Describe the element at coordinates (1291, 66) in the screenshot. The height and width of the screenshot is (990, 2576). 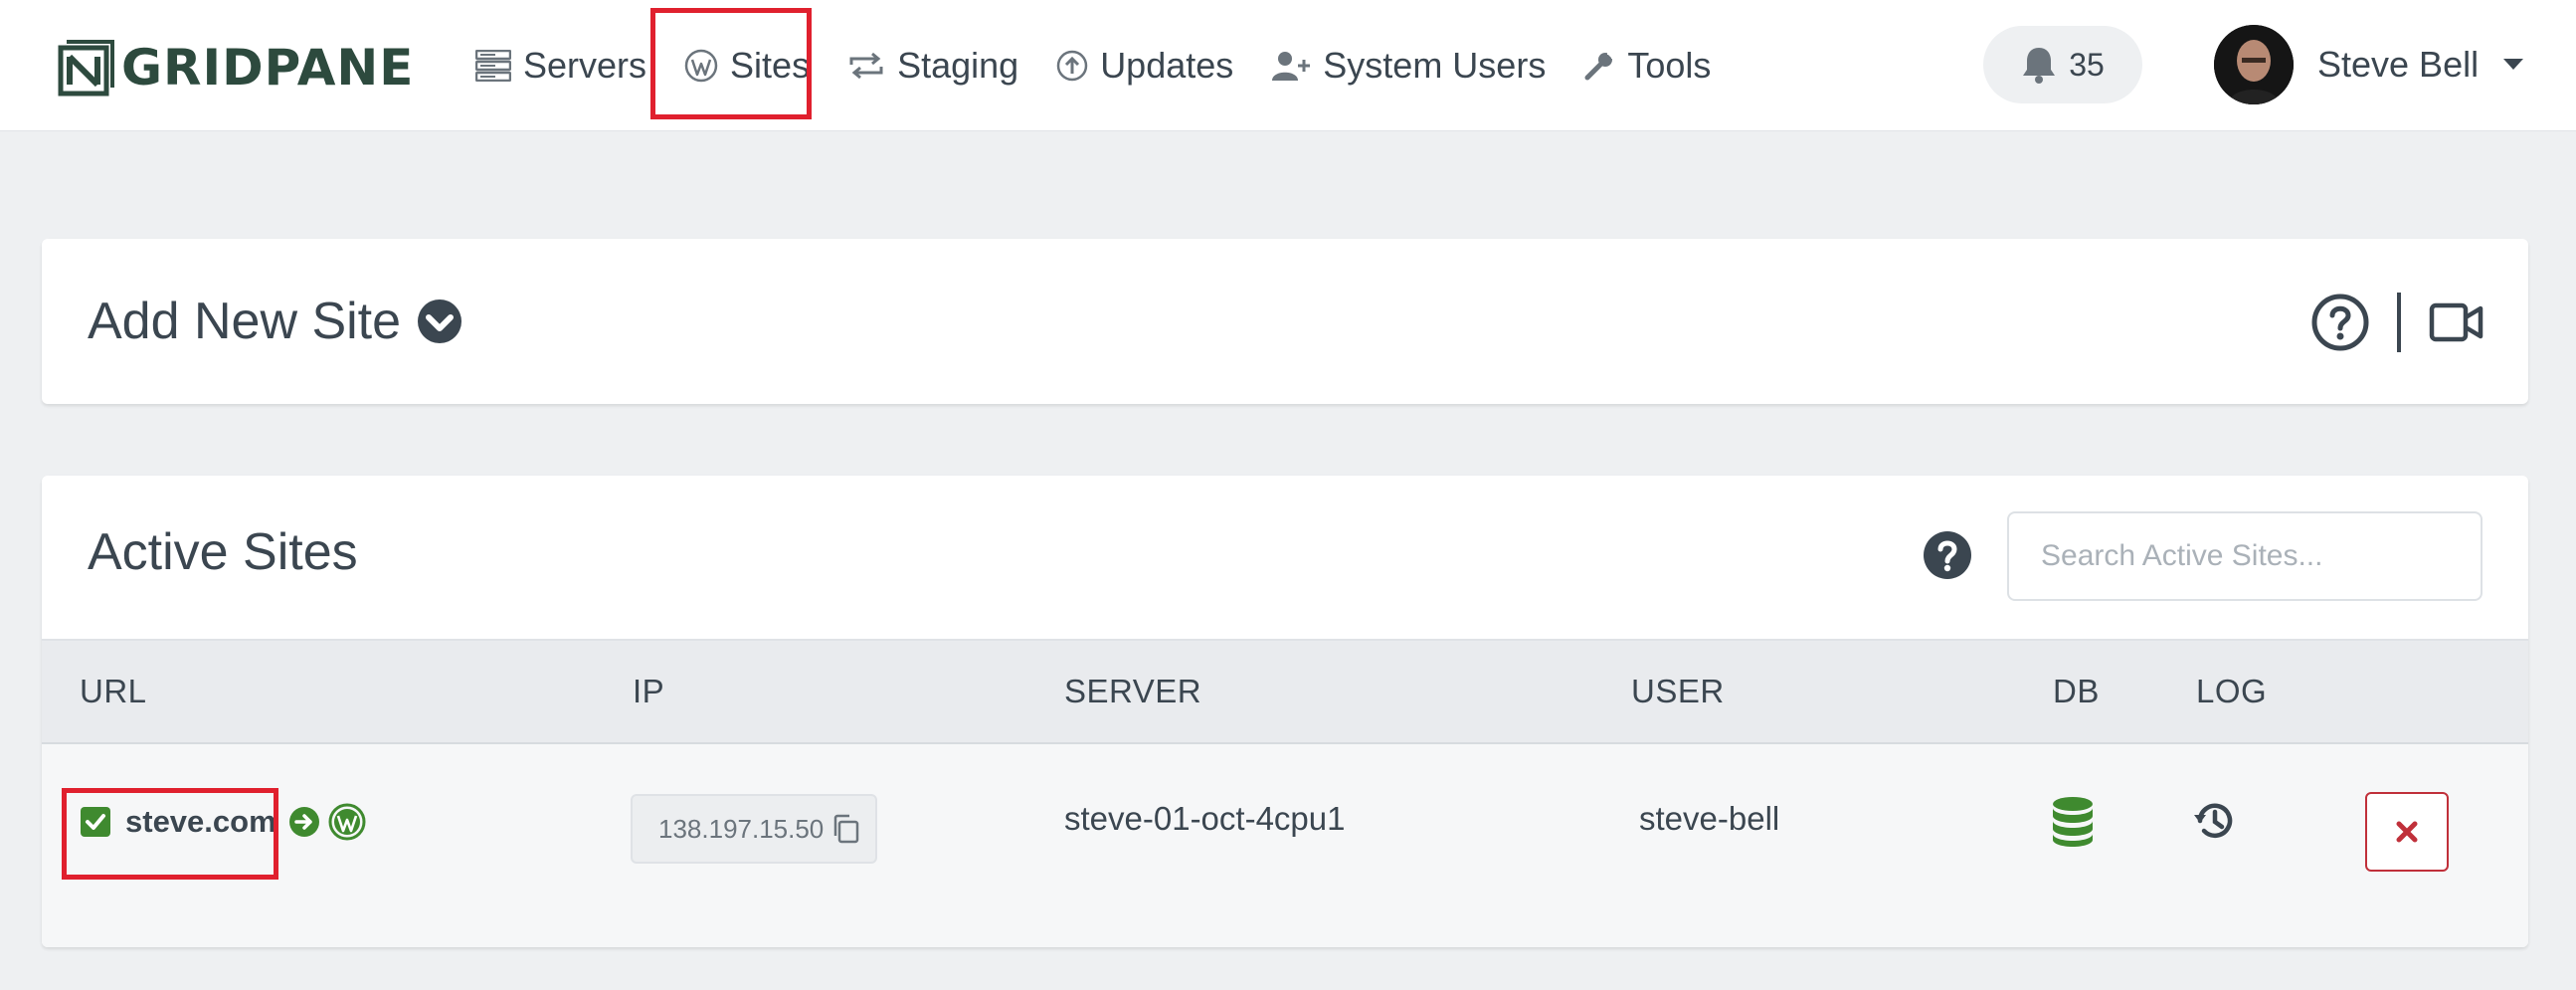
I see `user-plus-icon` at that location.